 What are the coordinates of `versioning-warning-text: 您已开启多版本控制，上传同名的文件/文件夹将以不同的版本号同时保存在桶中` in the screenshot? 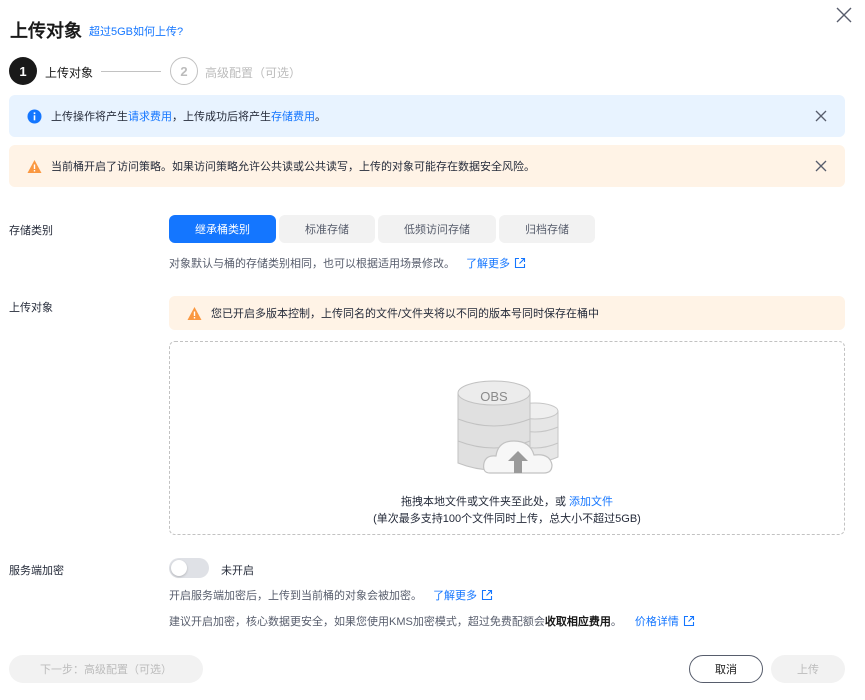 It's located at (405, 314).